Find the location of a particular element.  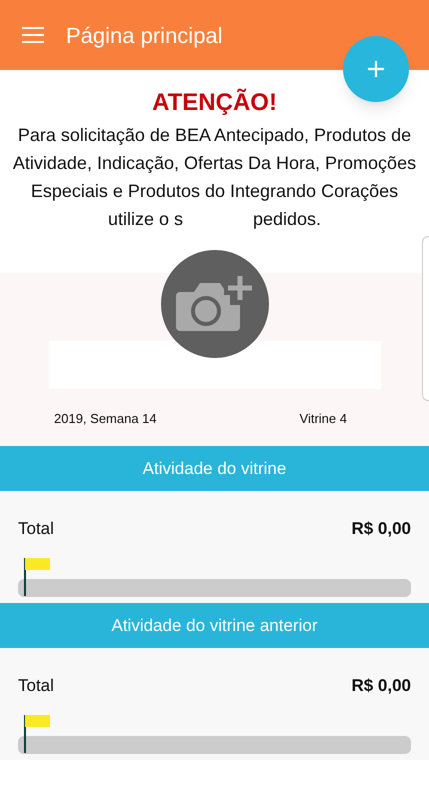

notice-text-start: utilize o s is located at coordinates (145, 219).